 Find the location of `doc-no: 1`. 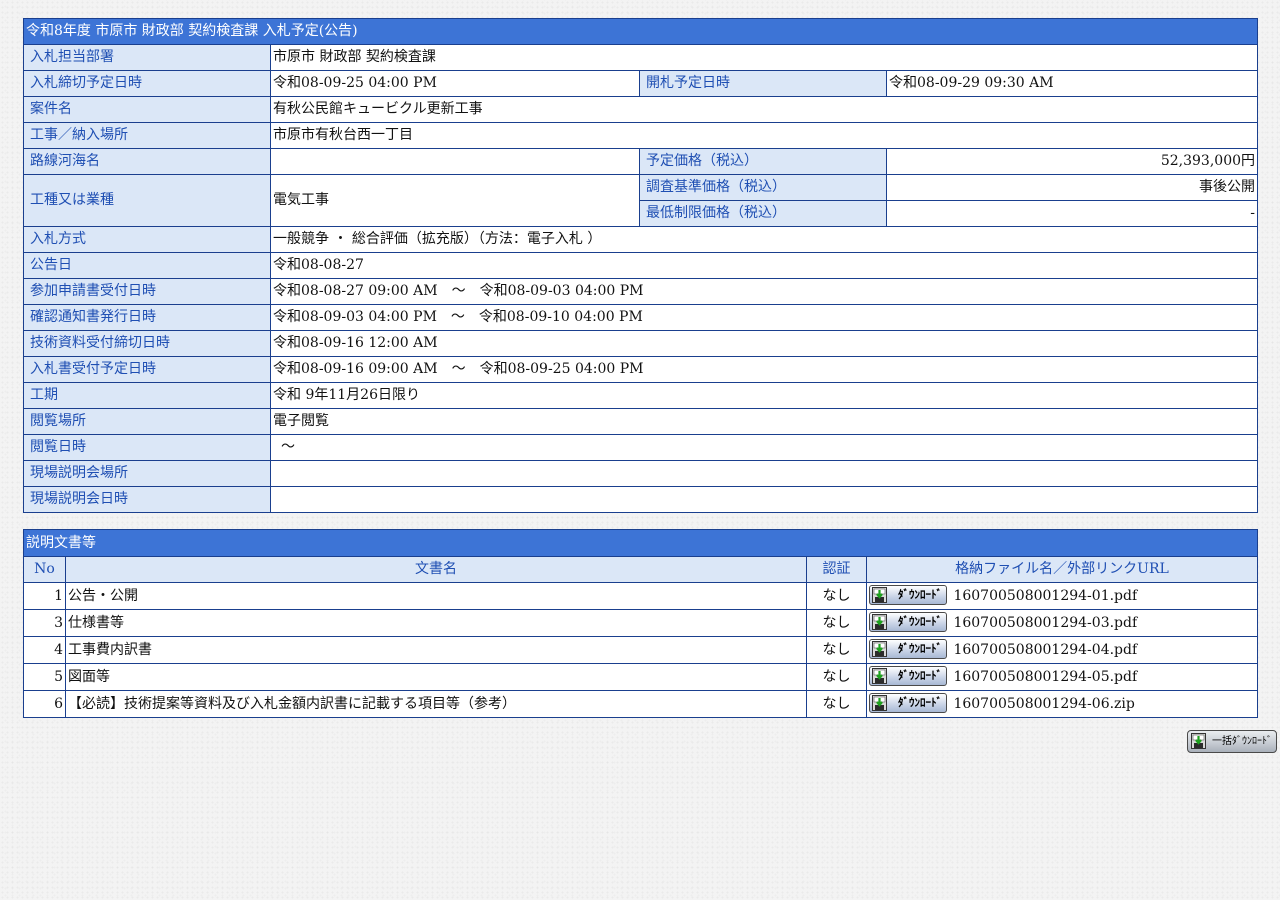

doc-no: 1 is located at coordinates (44, 596).